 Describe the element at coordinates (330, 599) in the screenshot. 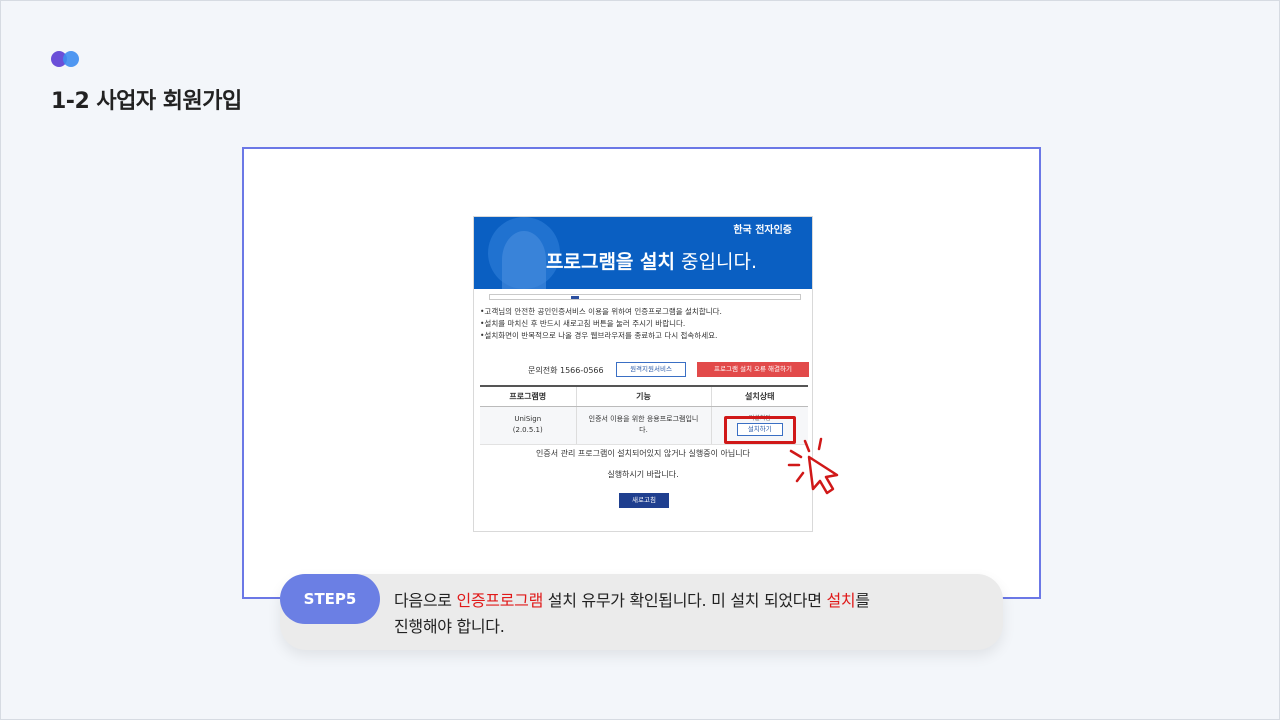

I see `step-badge: STEP5` at that location.